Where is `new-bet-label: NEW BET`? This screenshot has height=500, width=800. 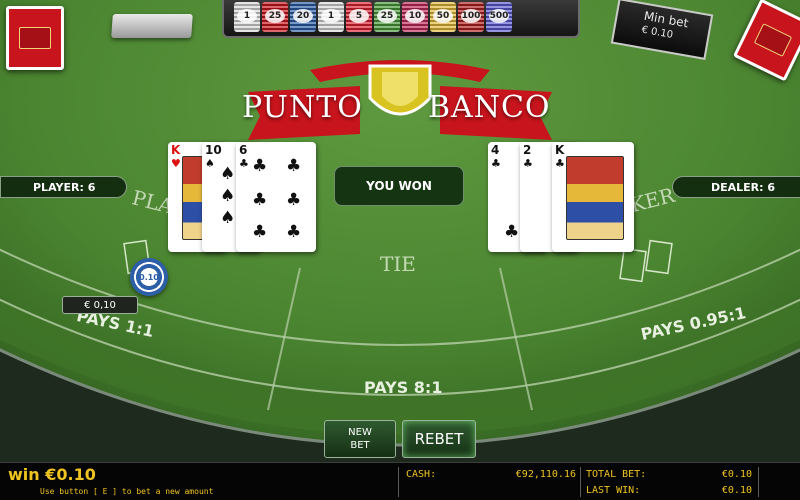 new-bet-label: NEW BET is located at coordinates (360, 439).